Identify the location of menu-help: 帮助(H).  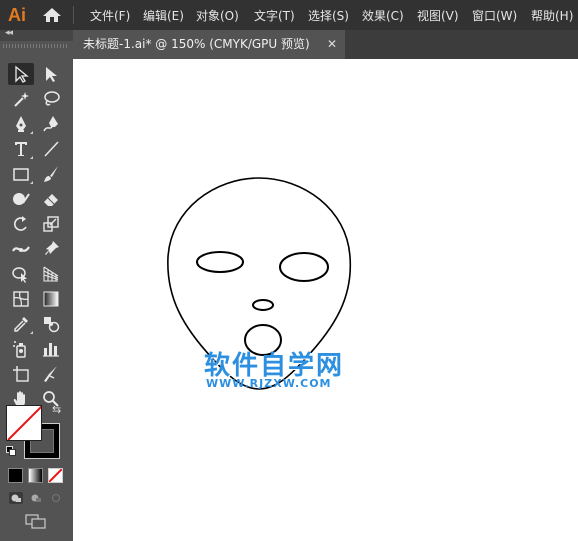
(552, 15).